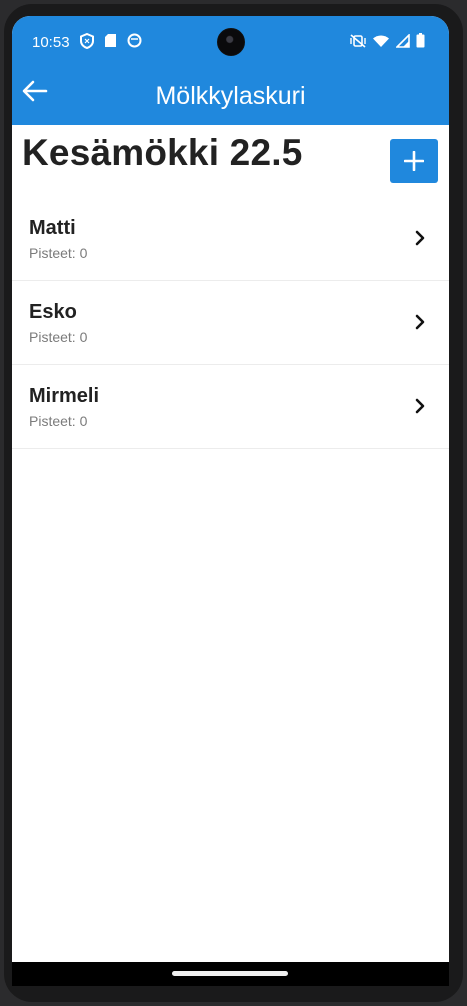 Image resolution: width=467 pixels, height=1006 pixels. I want to click on status-left-icons, so click(111, 41).